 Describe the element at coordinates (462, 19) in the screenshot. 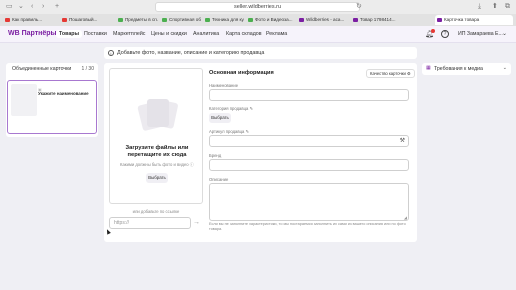

I see `browser-tab-label: Карточка товара` at that location.